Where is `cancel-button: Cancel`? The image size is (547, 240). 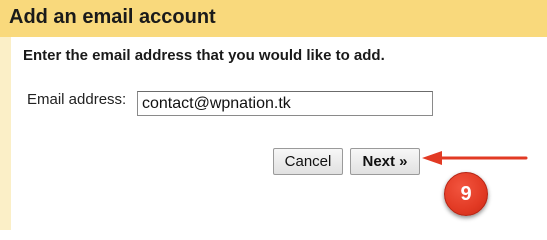
cancel-button: Cancel is located at coordinates (308, 161).